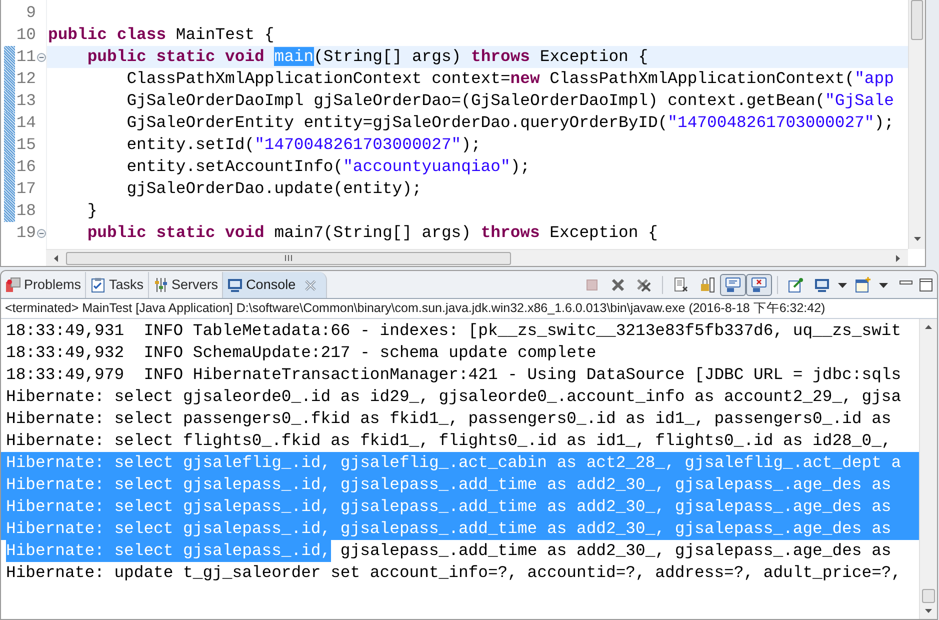 The height and width of the screenshot is (620, 939). I want to click on code-line: entity.setId("1470048261703000027");, so click(303, 145).